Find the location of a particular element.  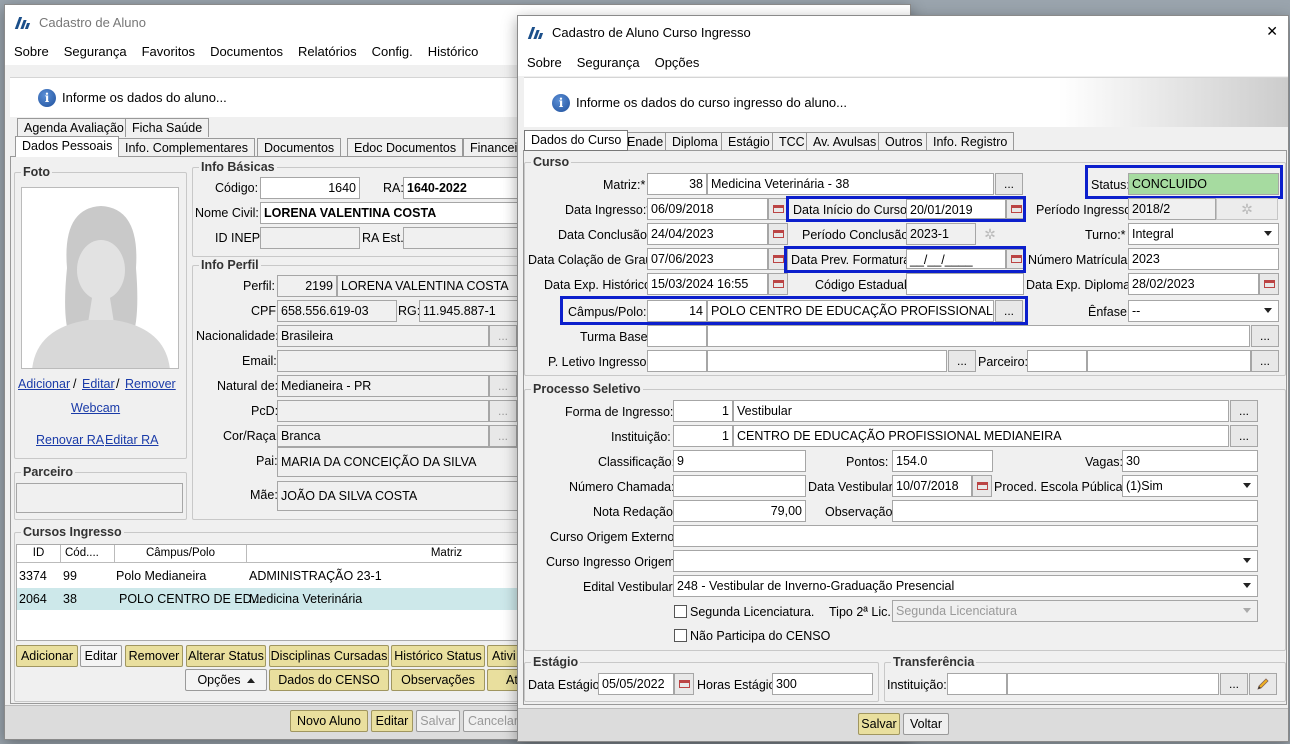

rg-field: 11.945.887-1 is located at coordinates (470, 311).